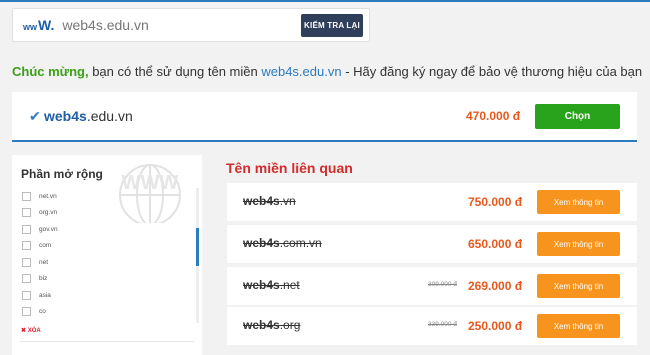 This screenshot has height=355, width=650. What do you see at coordinates (197, 247) in the screenshot?
I see `scrollbar-thumb` at bounding box center [197, 247].